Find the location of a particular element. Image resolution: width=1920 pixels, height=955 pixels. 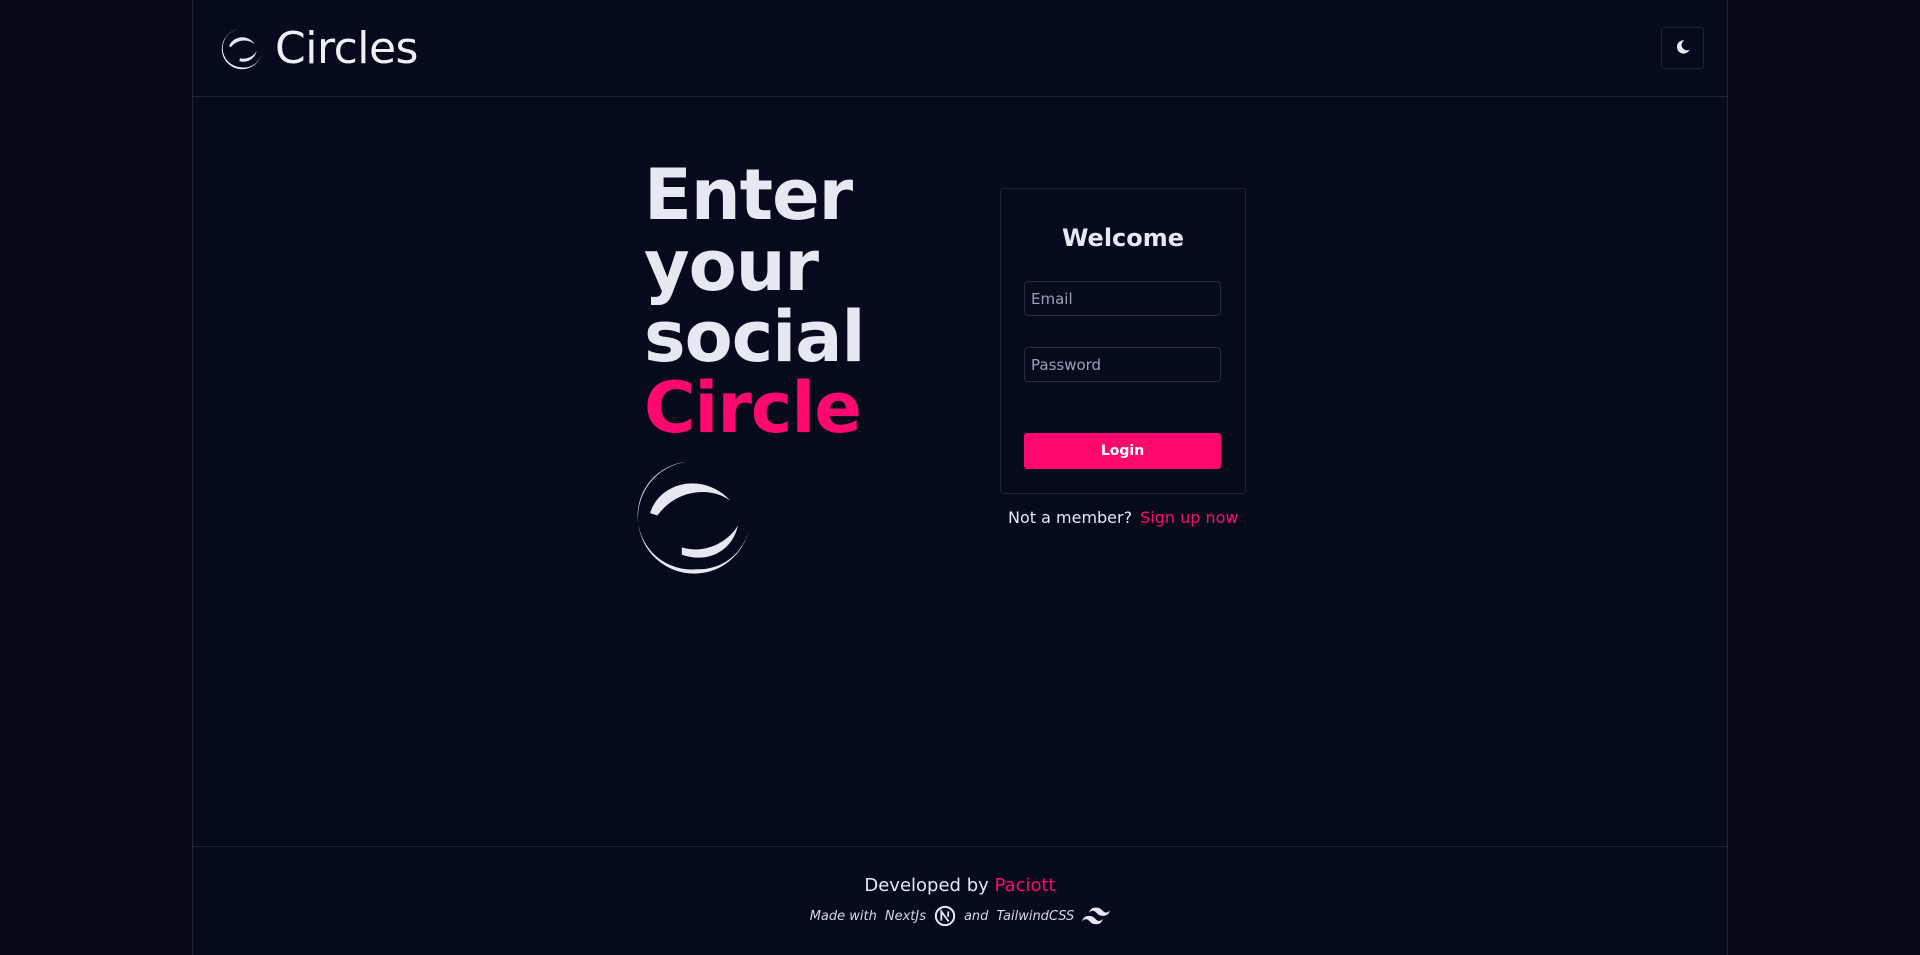

signup-text: Not a member? is located at coordinates (1070, 517).